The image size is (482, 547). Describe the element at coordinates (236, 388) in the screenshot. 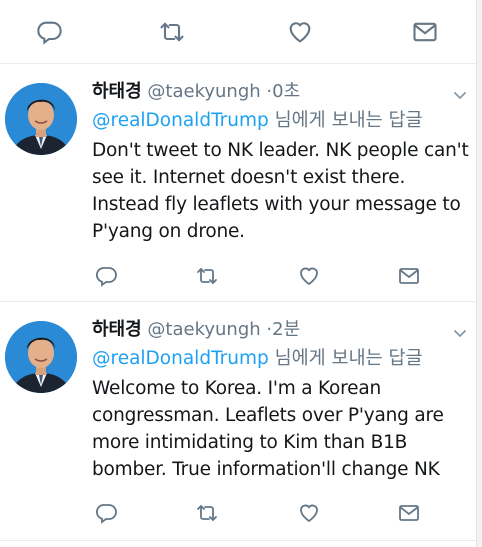

I see `tweet-text-line: Welcome to Korea. I'm a Korean` at that location.